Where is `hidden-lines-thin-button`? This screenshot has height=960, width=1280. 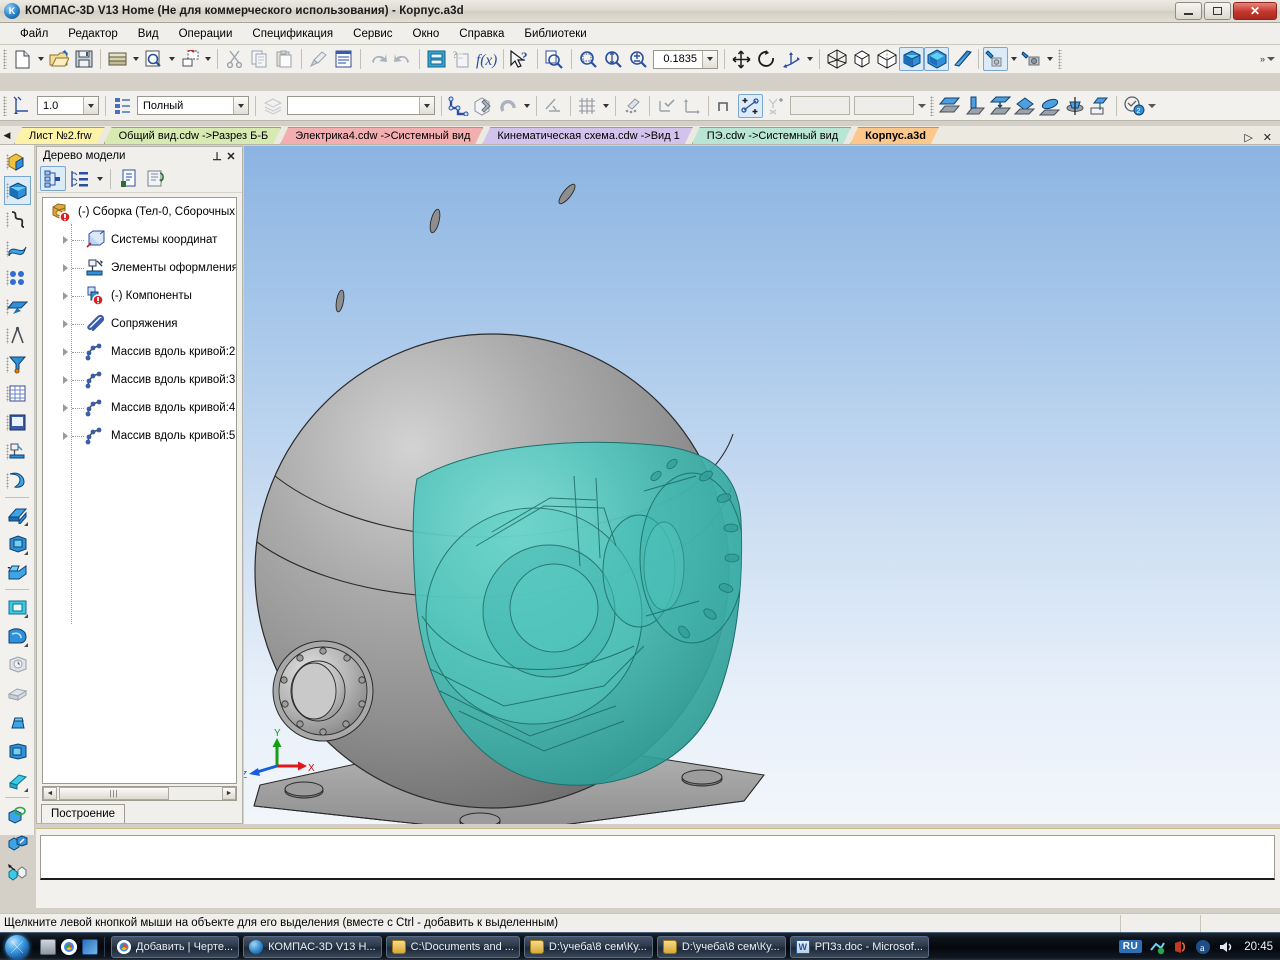
hidden-lines-thin-button is located at coordinates (861, 59).